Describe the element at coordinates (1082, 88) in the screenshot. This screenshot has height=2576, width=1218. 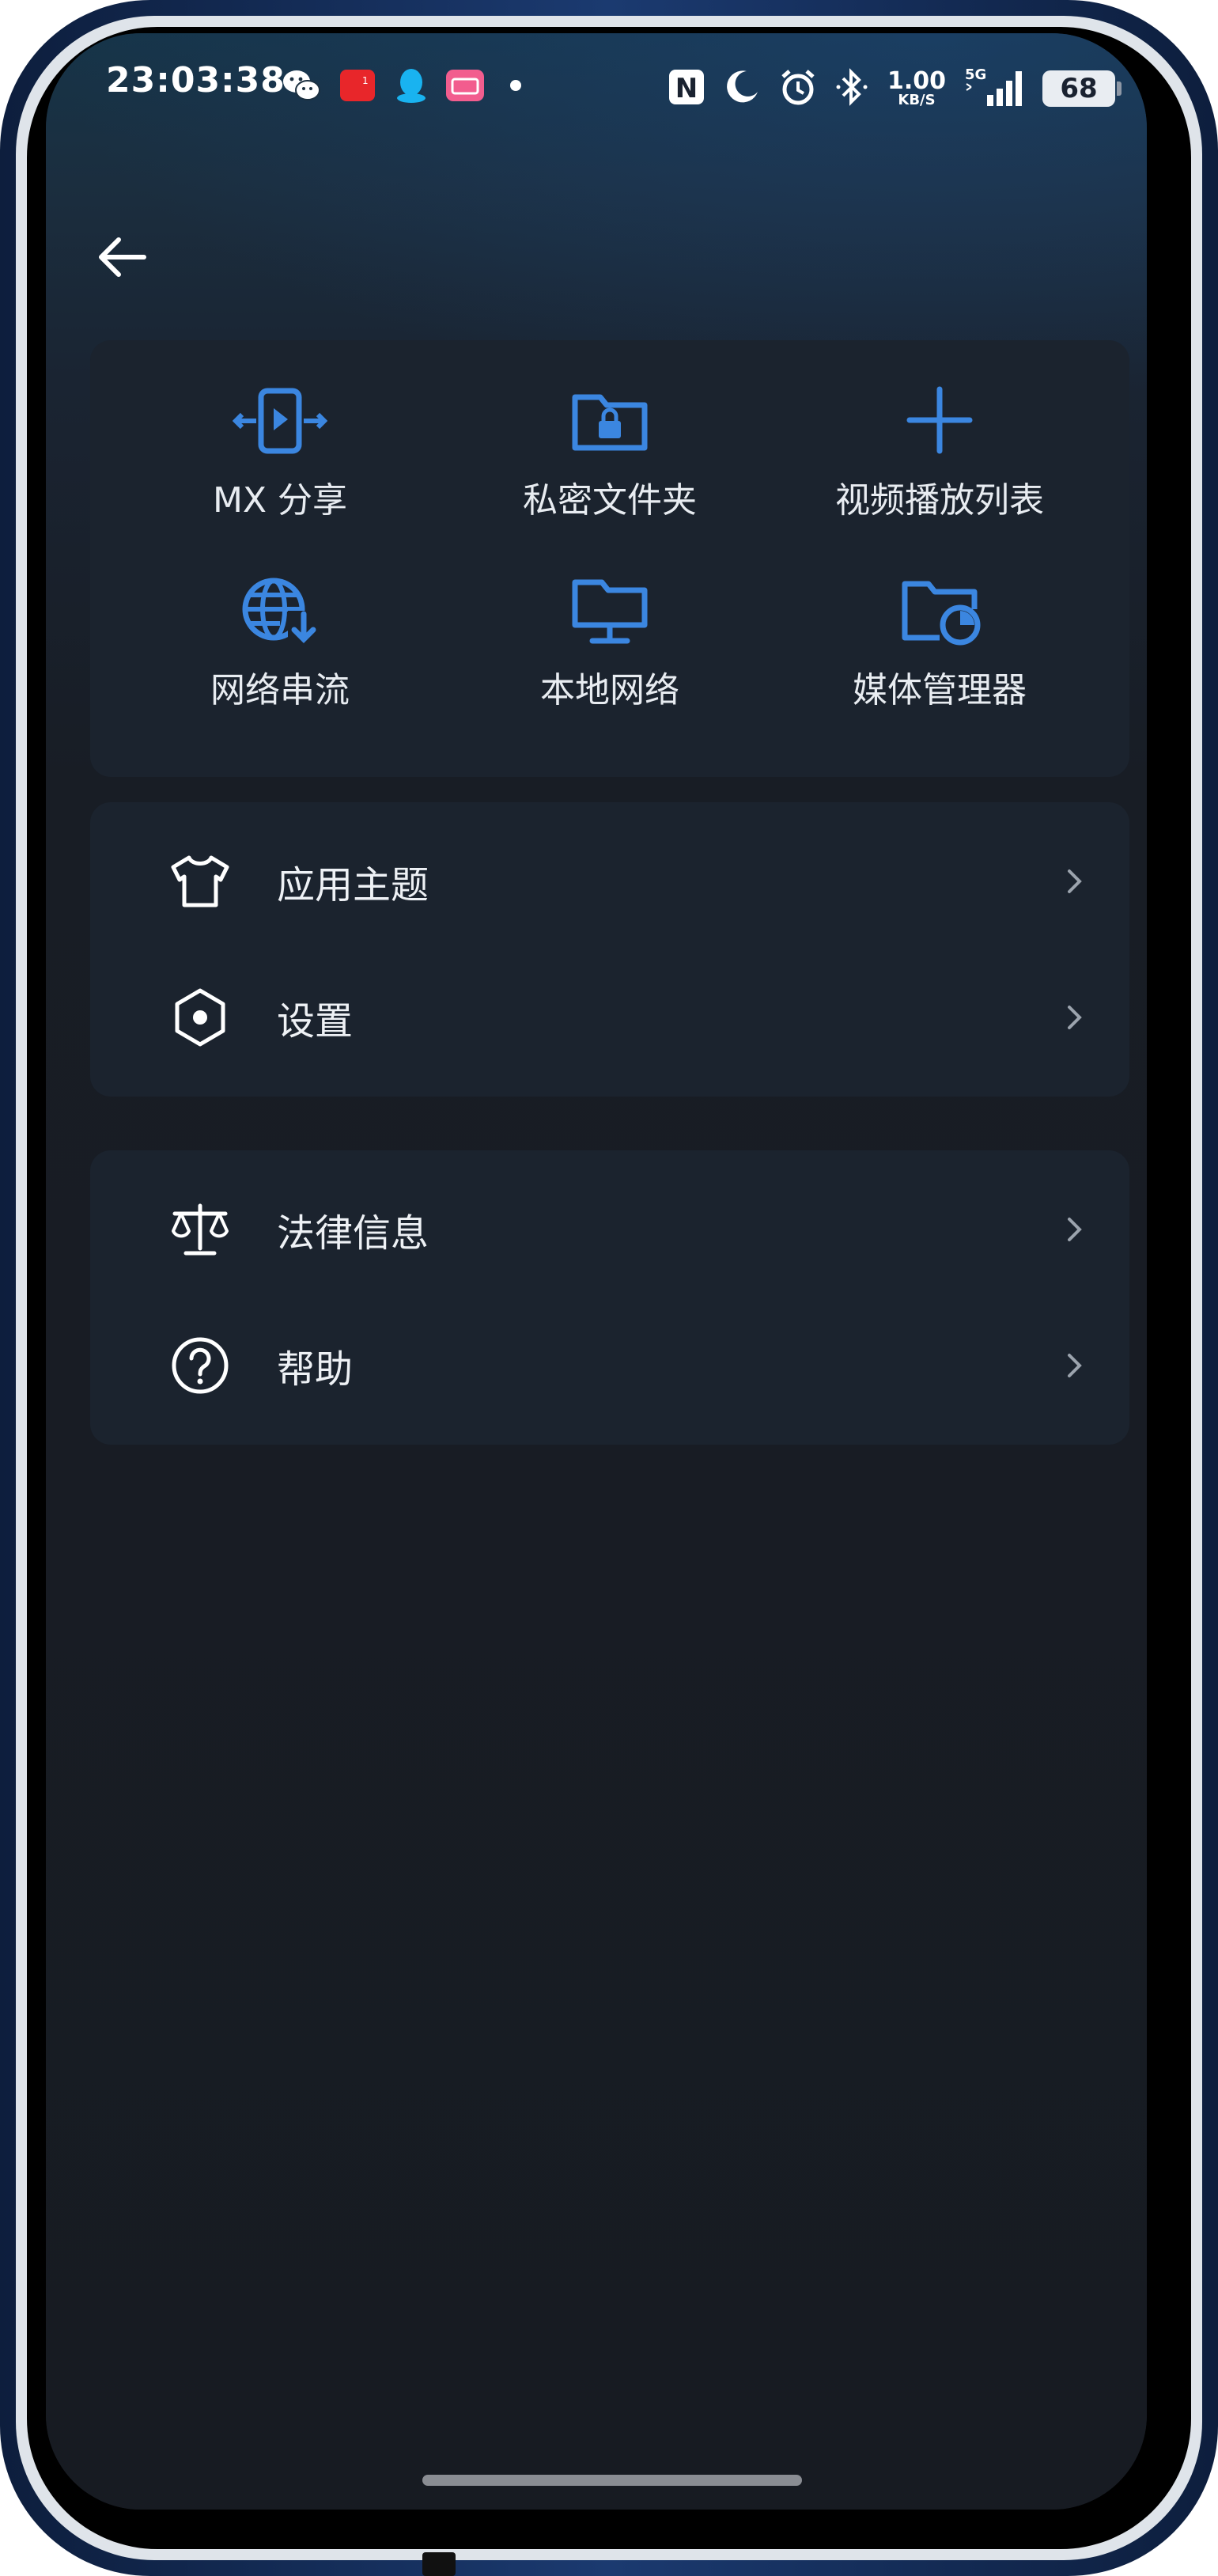
I see `battery-indicator: 68` at that location.